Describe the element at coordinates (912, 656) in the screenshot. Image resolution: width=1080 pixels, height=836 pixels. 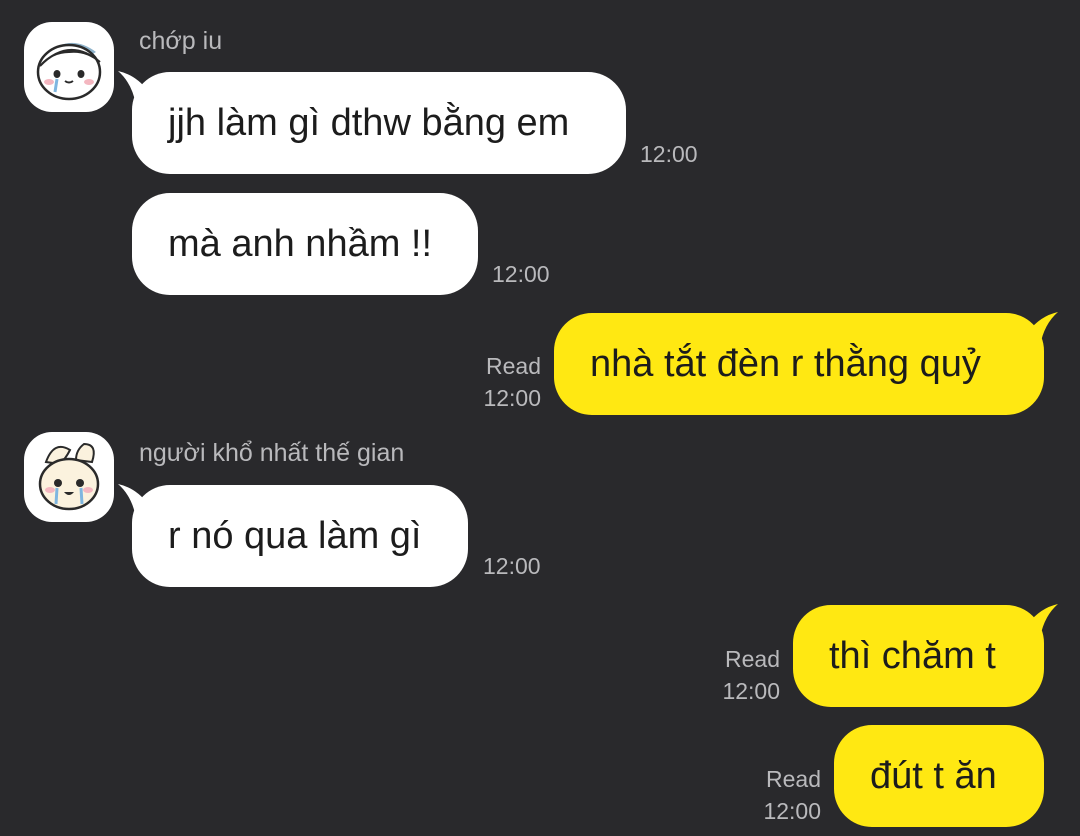
I see `message-text: thì chăm t` at that location.